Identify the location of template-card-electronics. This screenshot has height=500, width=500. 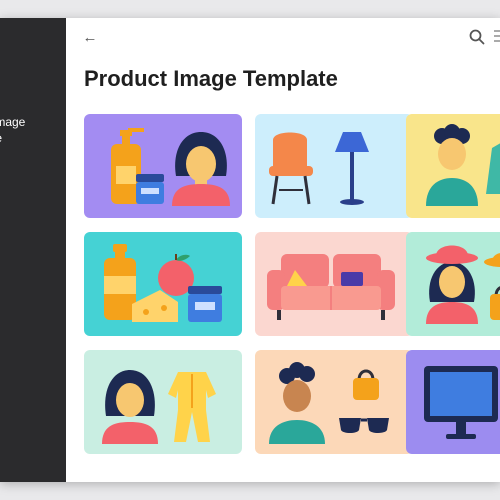
(453, 402).